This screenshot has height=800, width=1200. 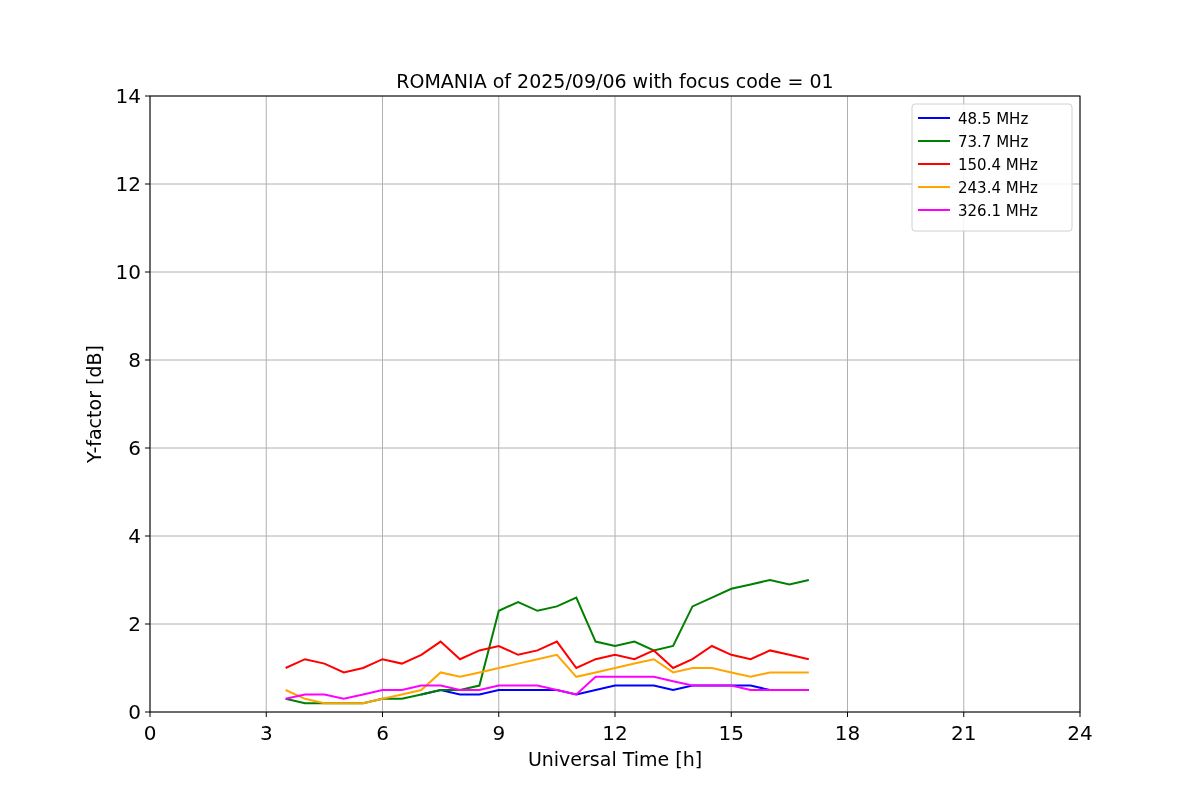 What do you see at coordinates (94, 404) in the screenshot?
I see `y-axis-label: Y-factor [dB]` at bounding box center [94, 404].